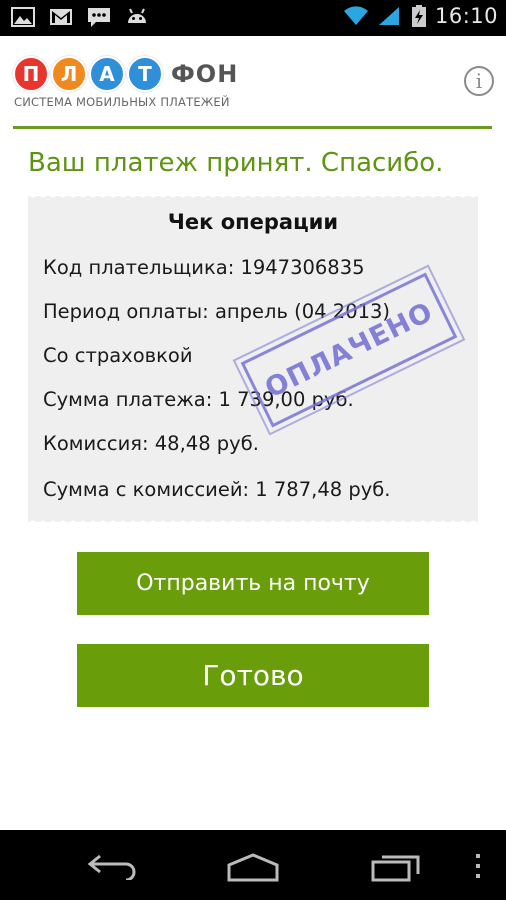  What do you see at coordinates (99, 17) in the screenshot?
I see `chat-icon` at bounding box center [99, 17].